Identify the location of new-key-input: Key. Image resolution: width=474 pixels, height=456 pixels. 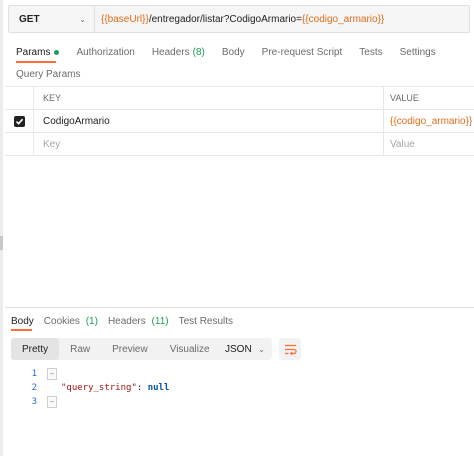
(209, 144).